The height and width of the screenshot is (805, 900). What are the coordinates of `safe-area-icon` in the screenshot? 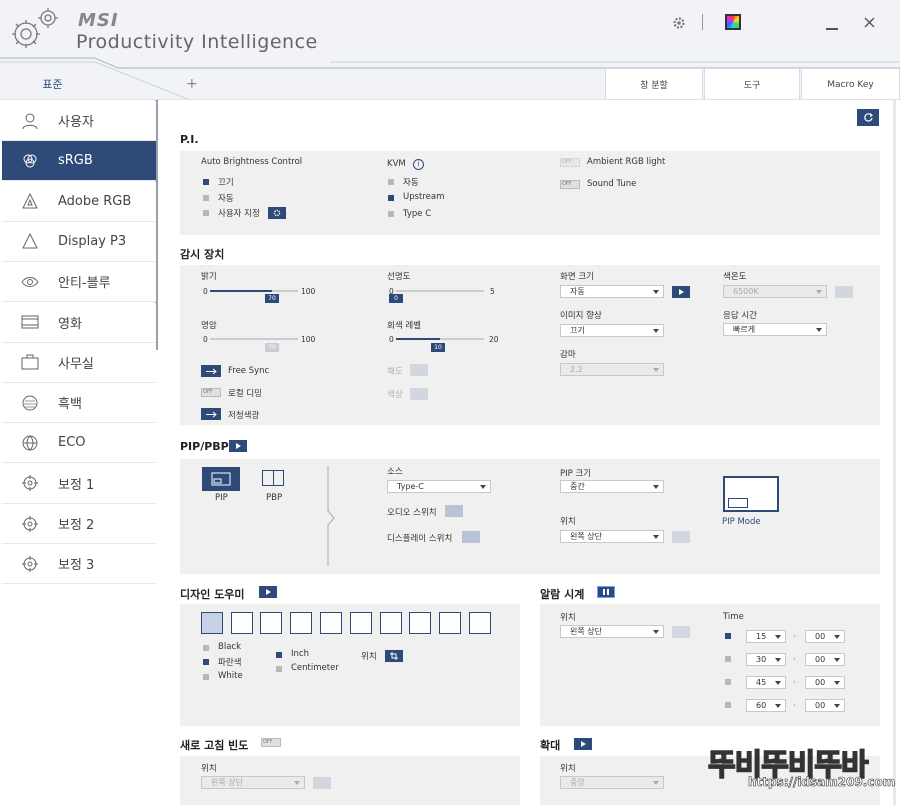 It's located at (450, 623).